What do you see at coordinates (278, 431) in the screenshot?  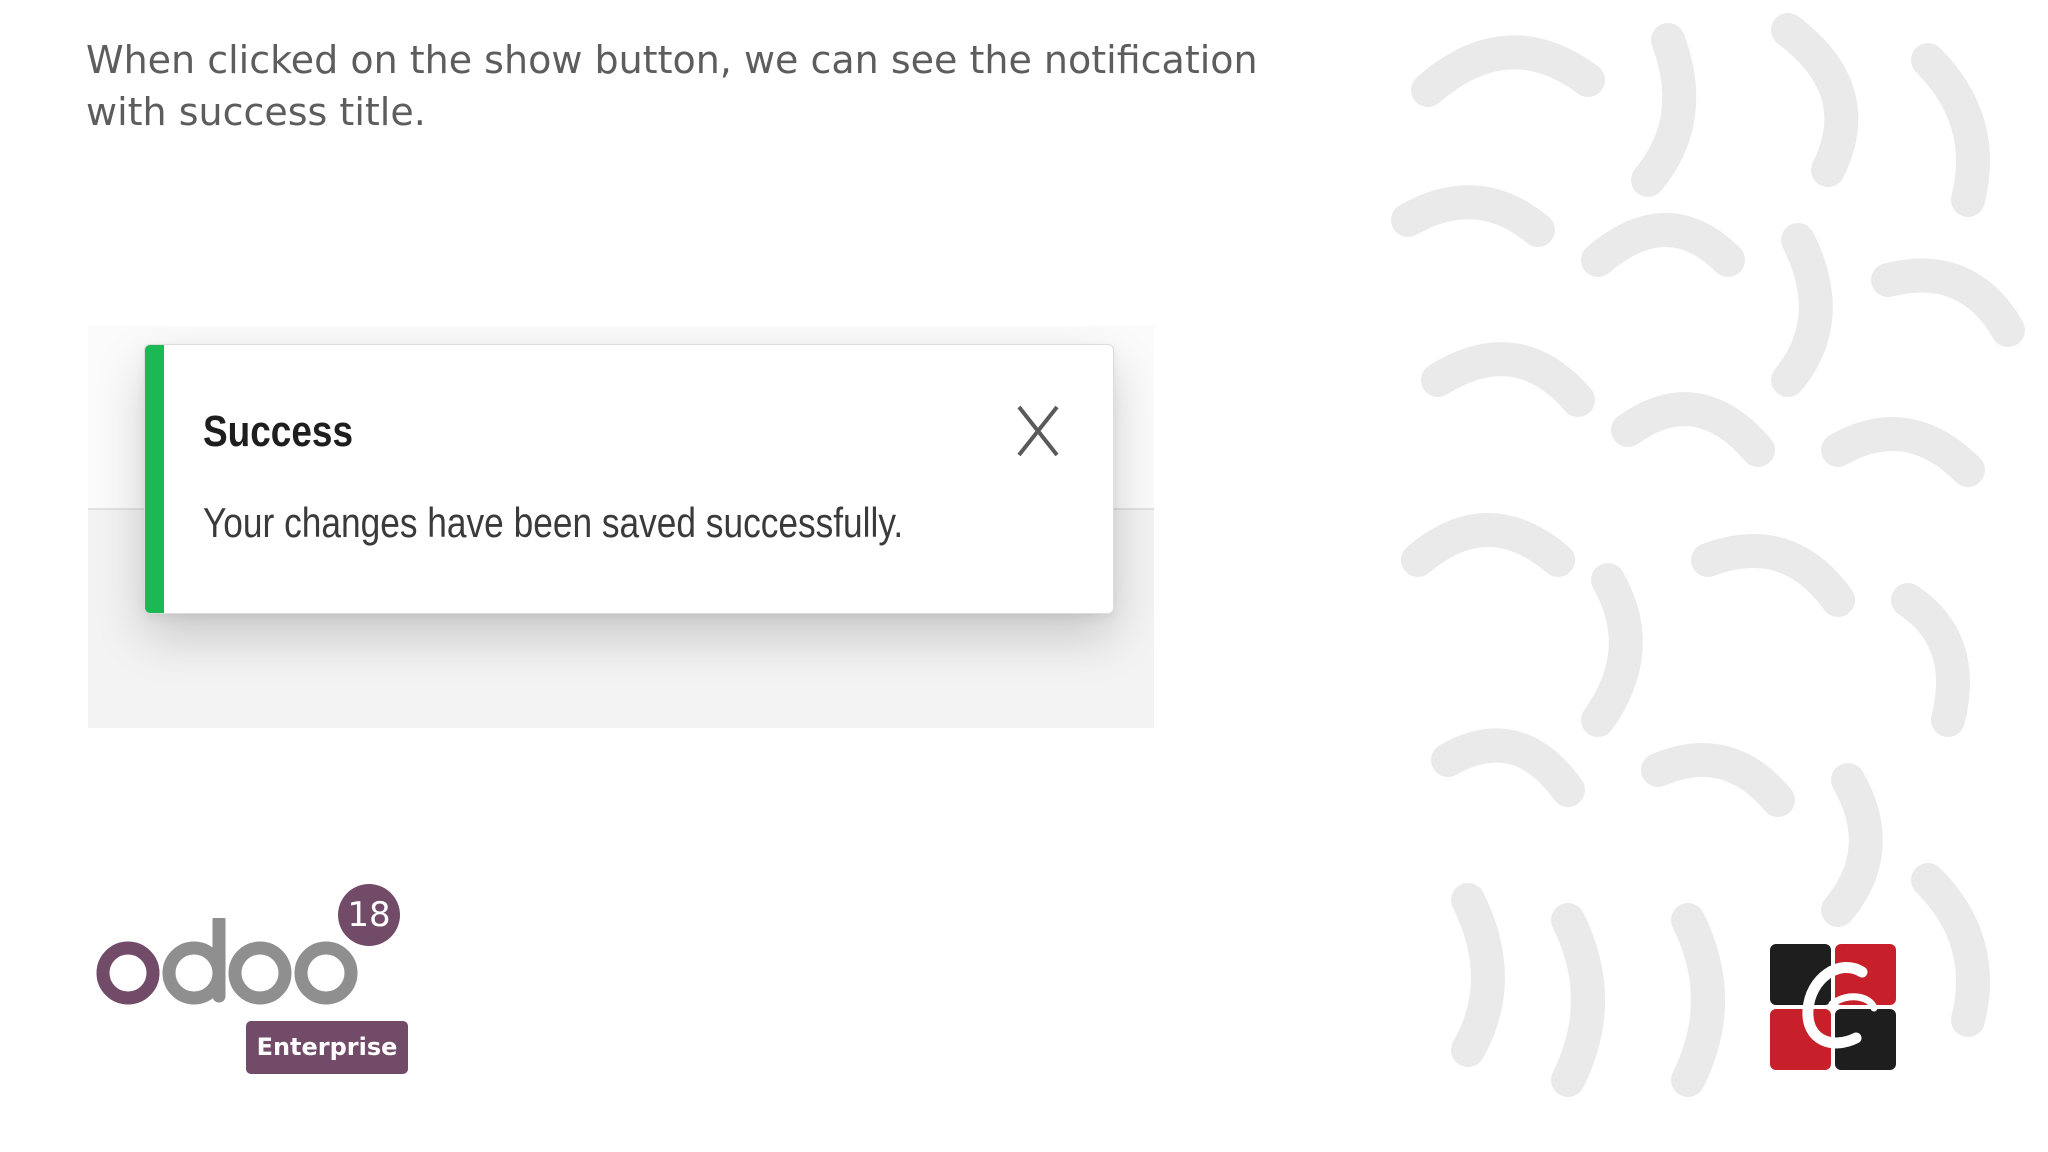 I see `notification-title: Success` at bounding box center [278, 431].